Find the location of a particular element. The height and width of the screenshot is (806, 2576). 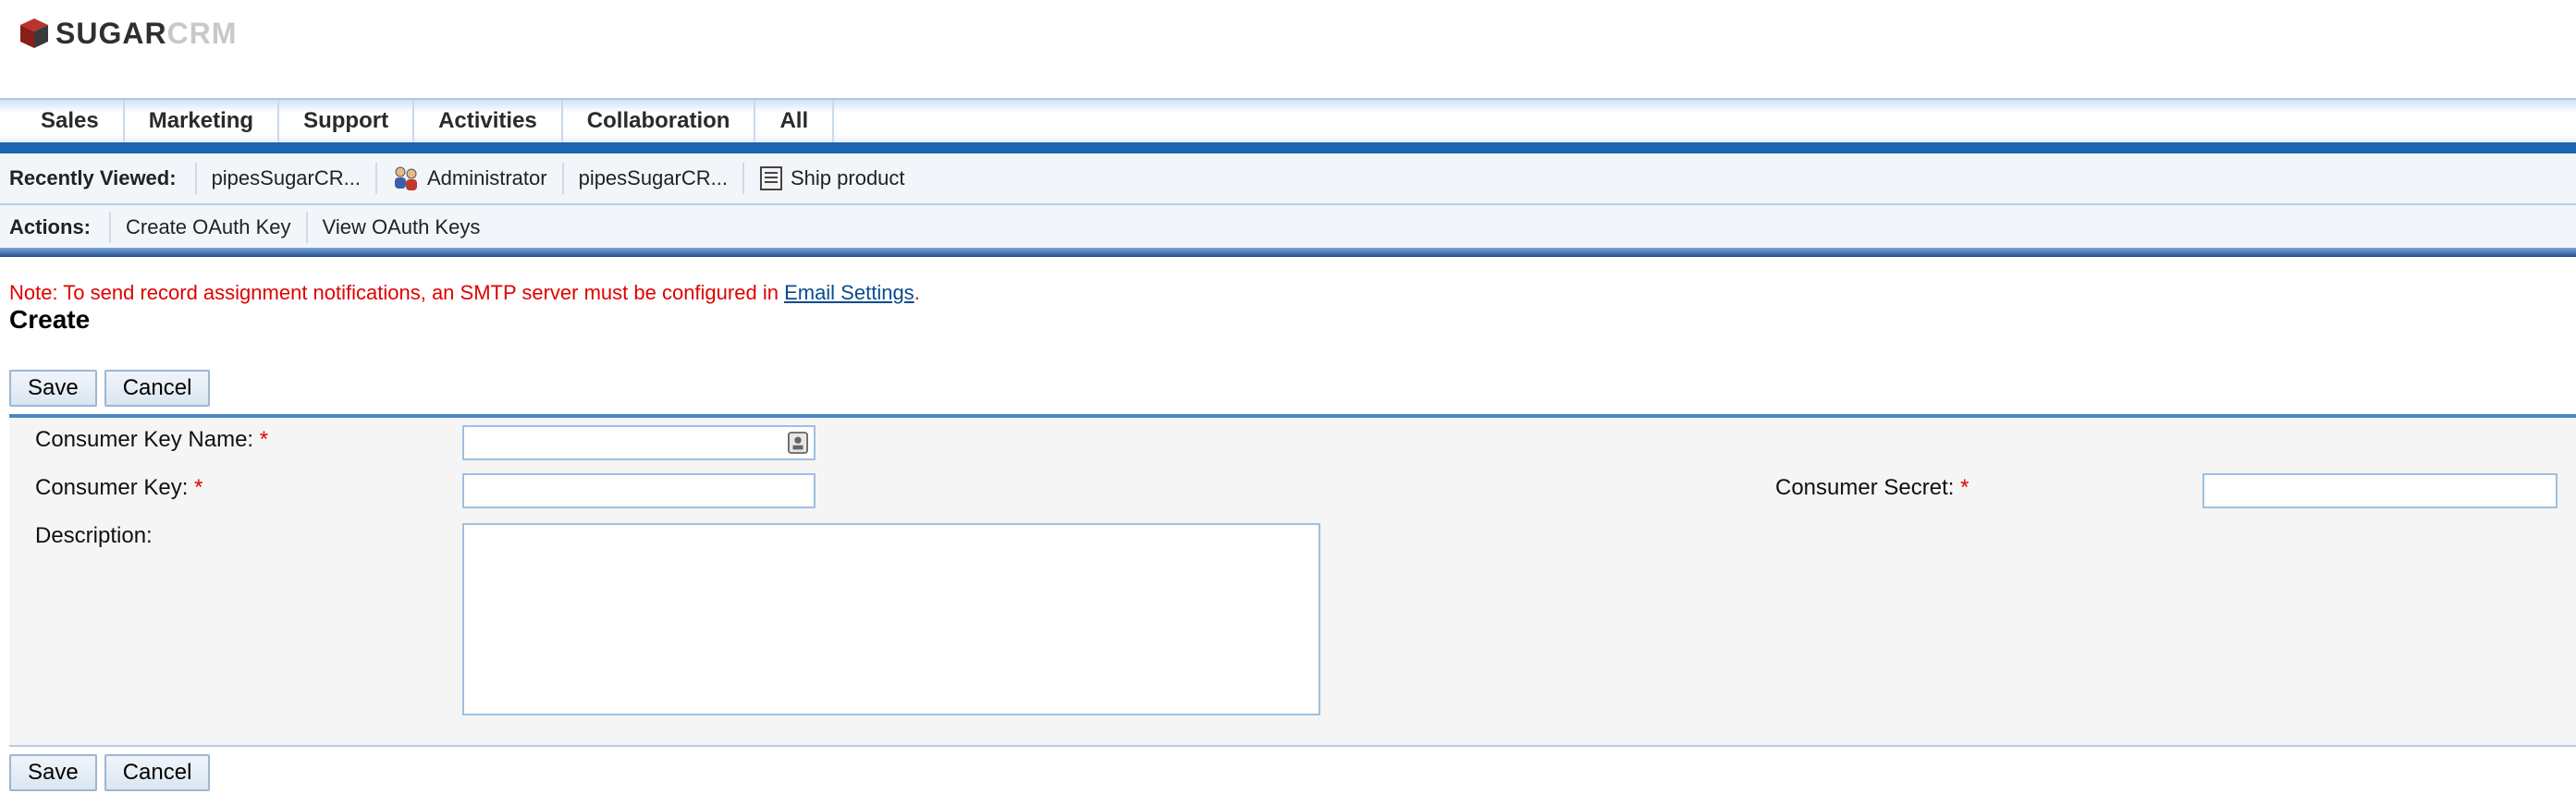

document-icon is located at coordinates (771, 178).